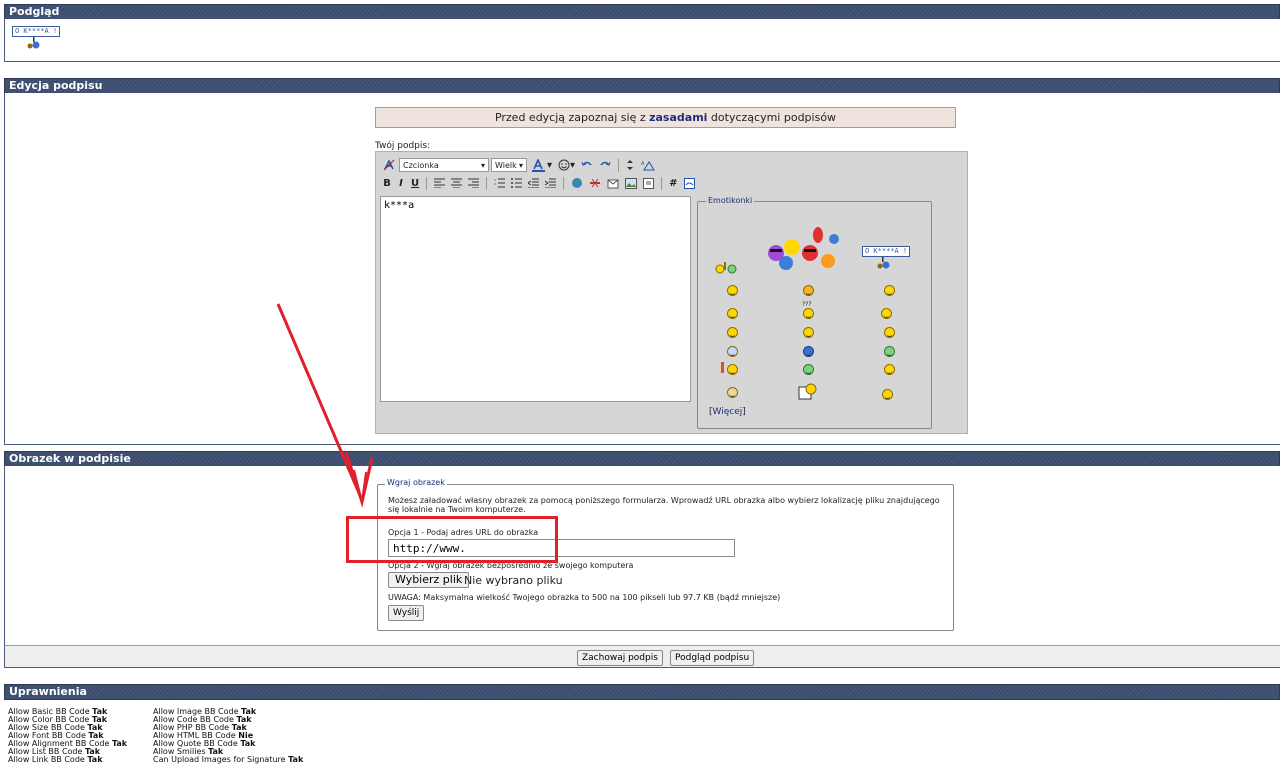 This screenshot has width=1280, height=778. Describe the element at coordinates (325, 405) in the screenshot. I see `annotation-arrow` at that location.